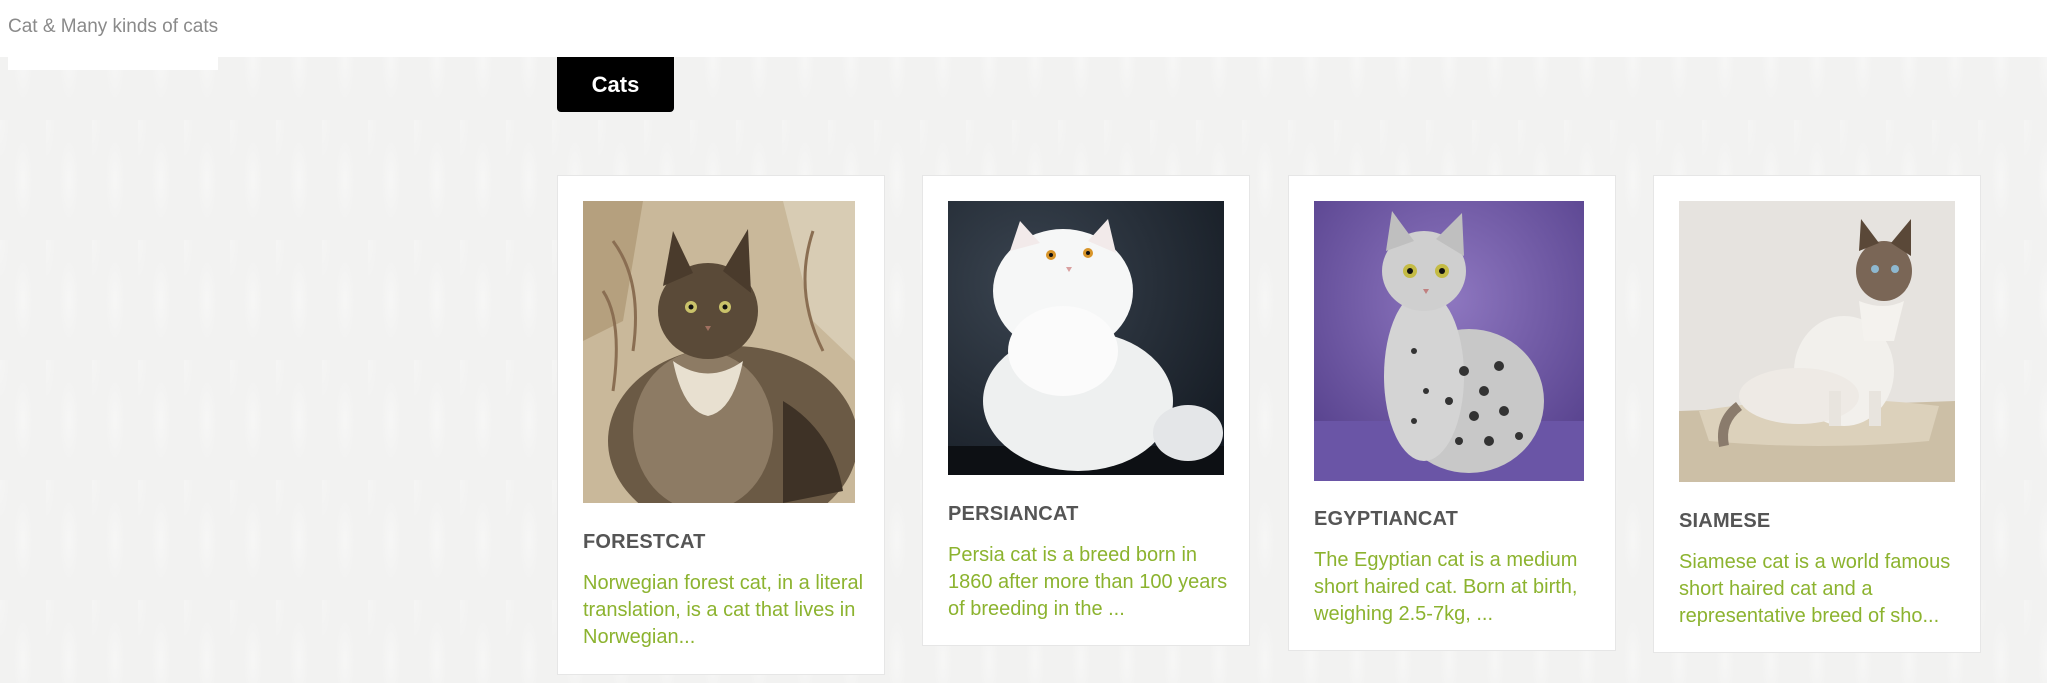  What do you see at coordinates (719, 352) in the screenshot?
I see `forestcat-photo` at bounding box center [719, 352].